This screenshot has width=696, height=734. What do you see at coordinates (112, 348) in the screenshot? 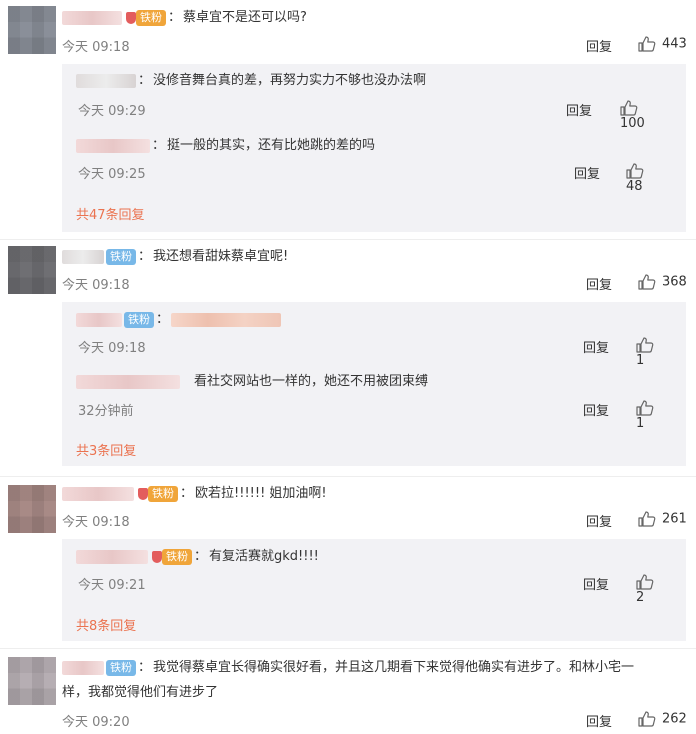
I see `reply-time: 今天 09:18` at bounding box center [112, 348].